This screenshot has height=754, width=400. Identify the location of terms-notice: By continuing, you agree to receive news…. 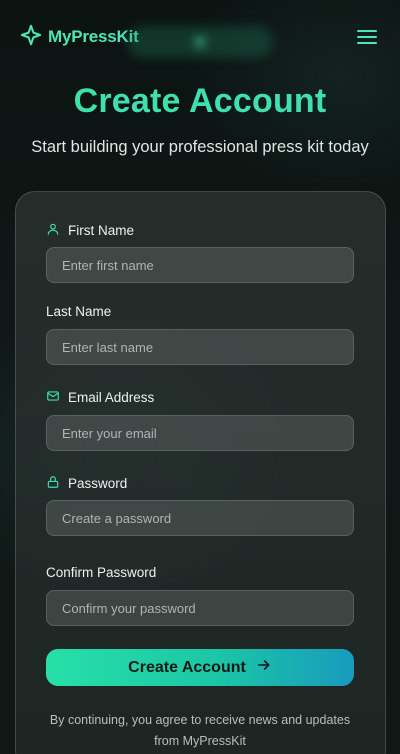
(200, 730).